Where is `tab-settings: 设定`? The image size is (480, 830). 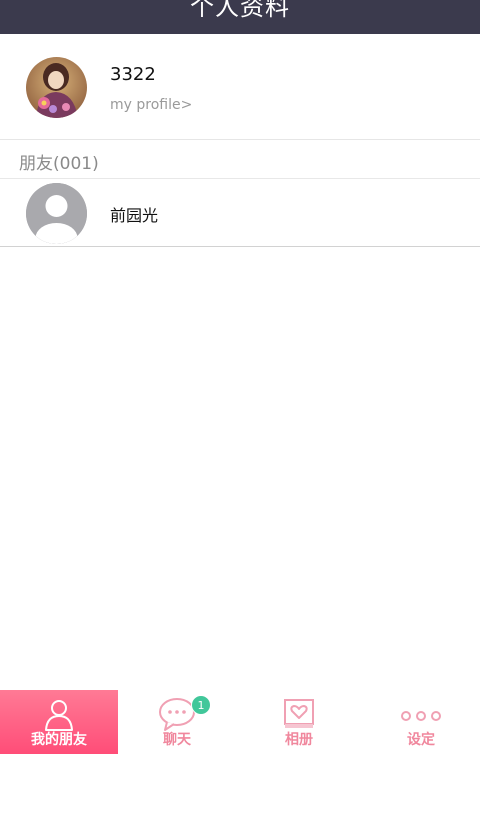 tab-settings: 设定 is located at coordinates (421, 722).